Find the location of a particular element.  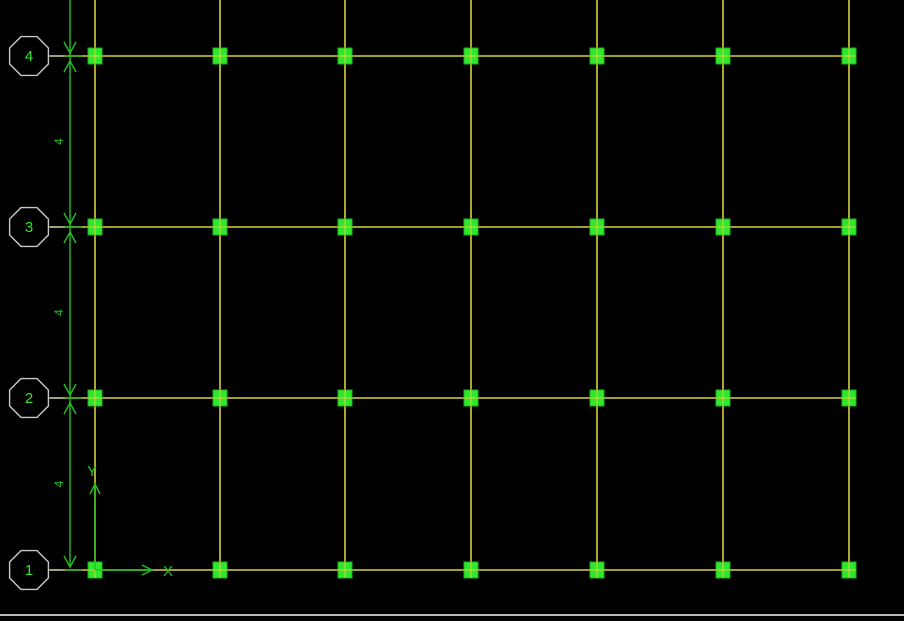

grid-bubble-label: 3 is located at coordinates (29, 227).